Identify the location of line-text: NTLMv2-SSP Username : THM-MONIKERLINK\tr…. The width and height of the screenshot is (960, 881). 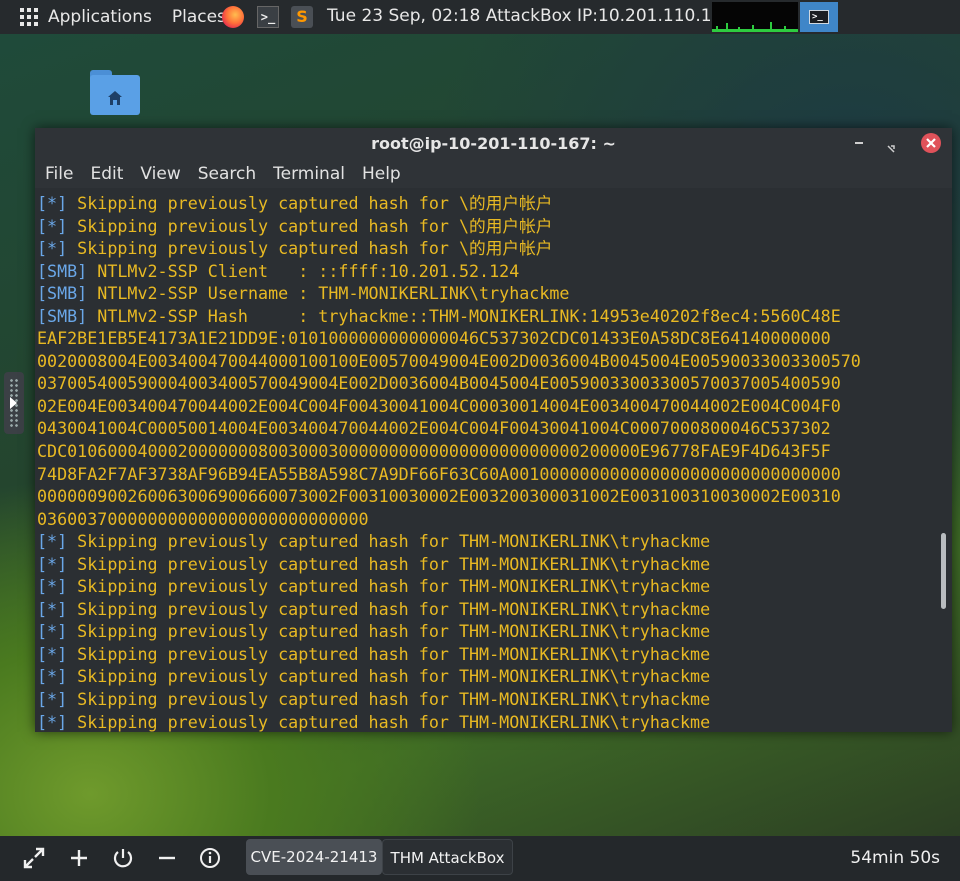
(328, 293).